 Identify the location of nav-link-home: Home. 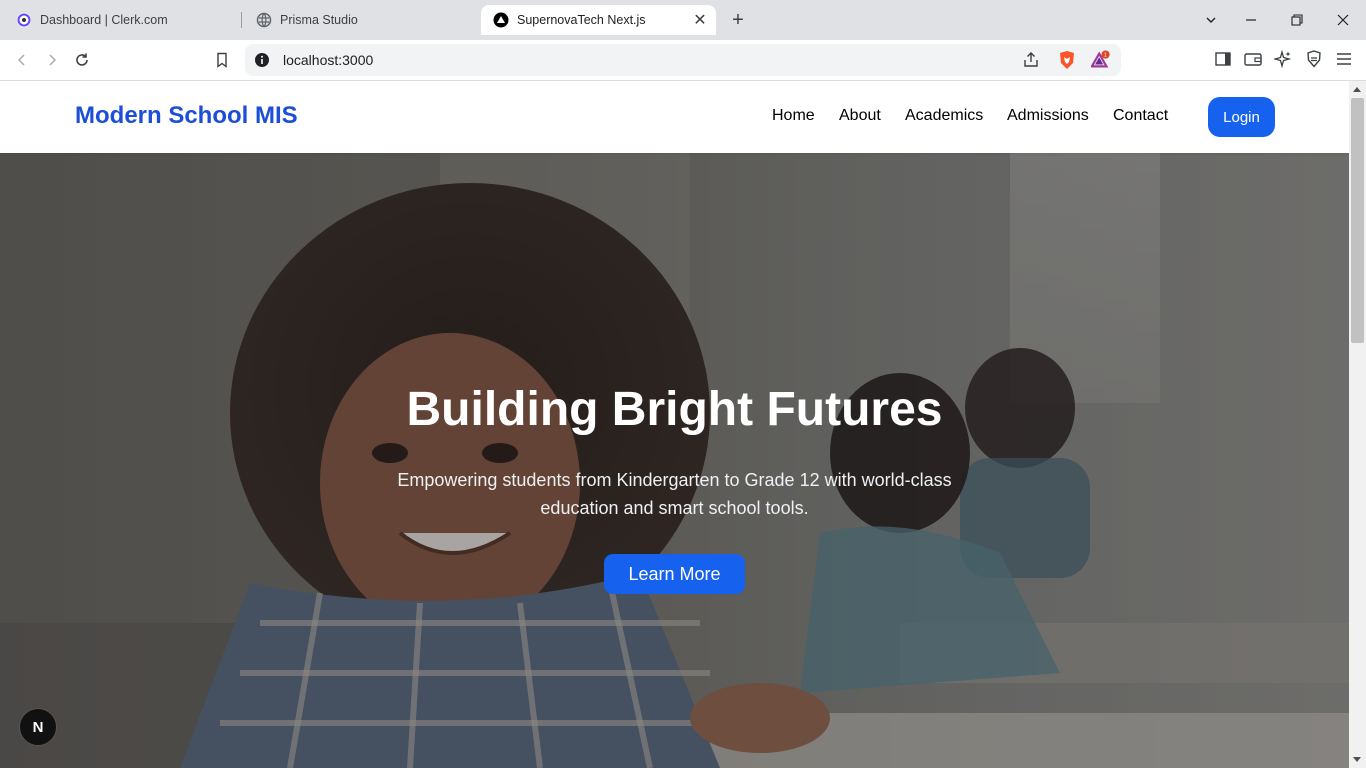
(793, 116).